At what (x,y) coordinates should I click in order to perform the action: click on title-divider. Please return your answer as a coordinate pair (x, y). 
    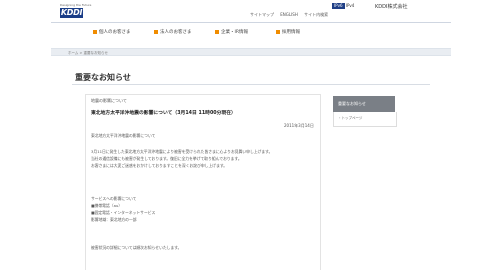
    Looking at the image, I should click on (251, 84).